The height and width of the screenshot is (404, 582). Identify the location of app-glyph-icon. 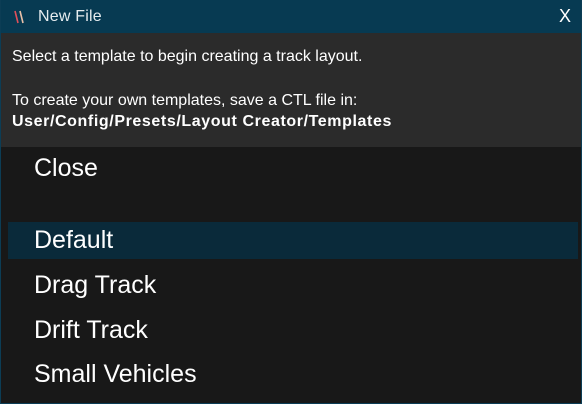
(20, 17).